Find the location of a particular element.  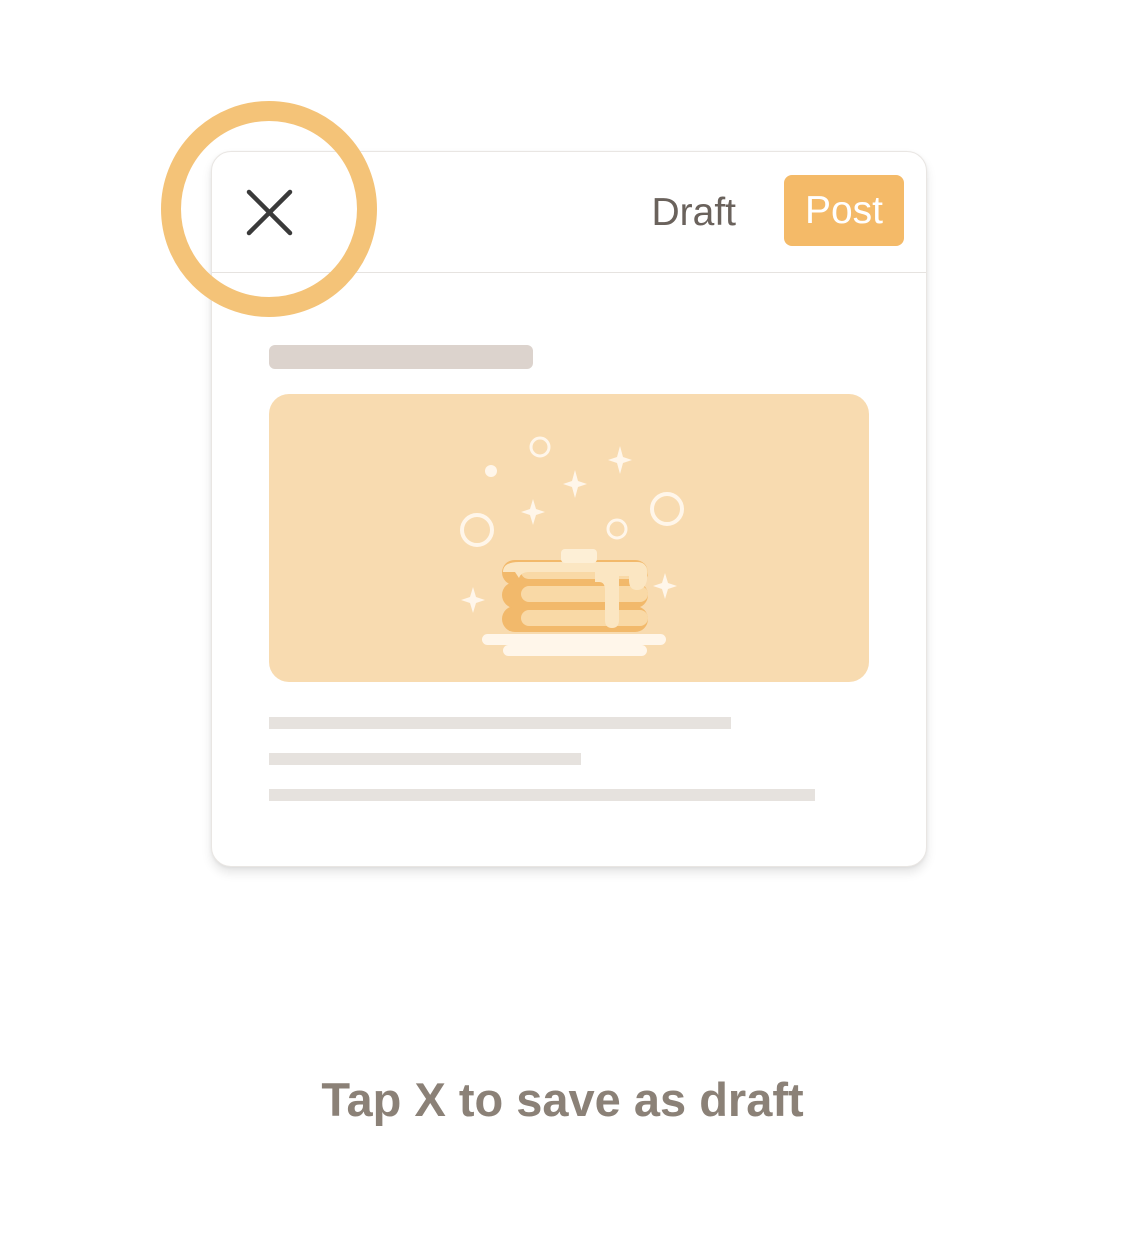

image-placeholder is located at coordinates (569, 538).